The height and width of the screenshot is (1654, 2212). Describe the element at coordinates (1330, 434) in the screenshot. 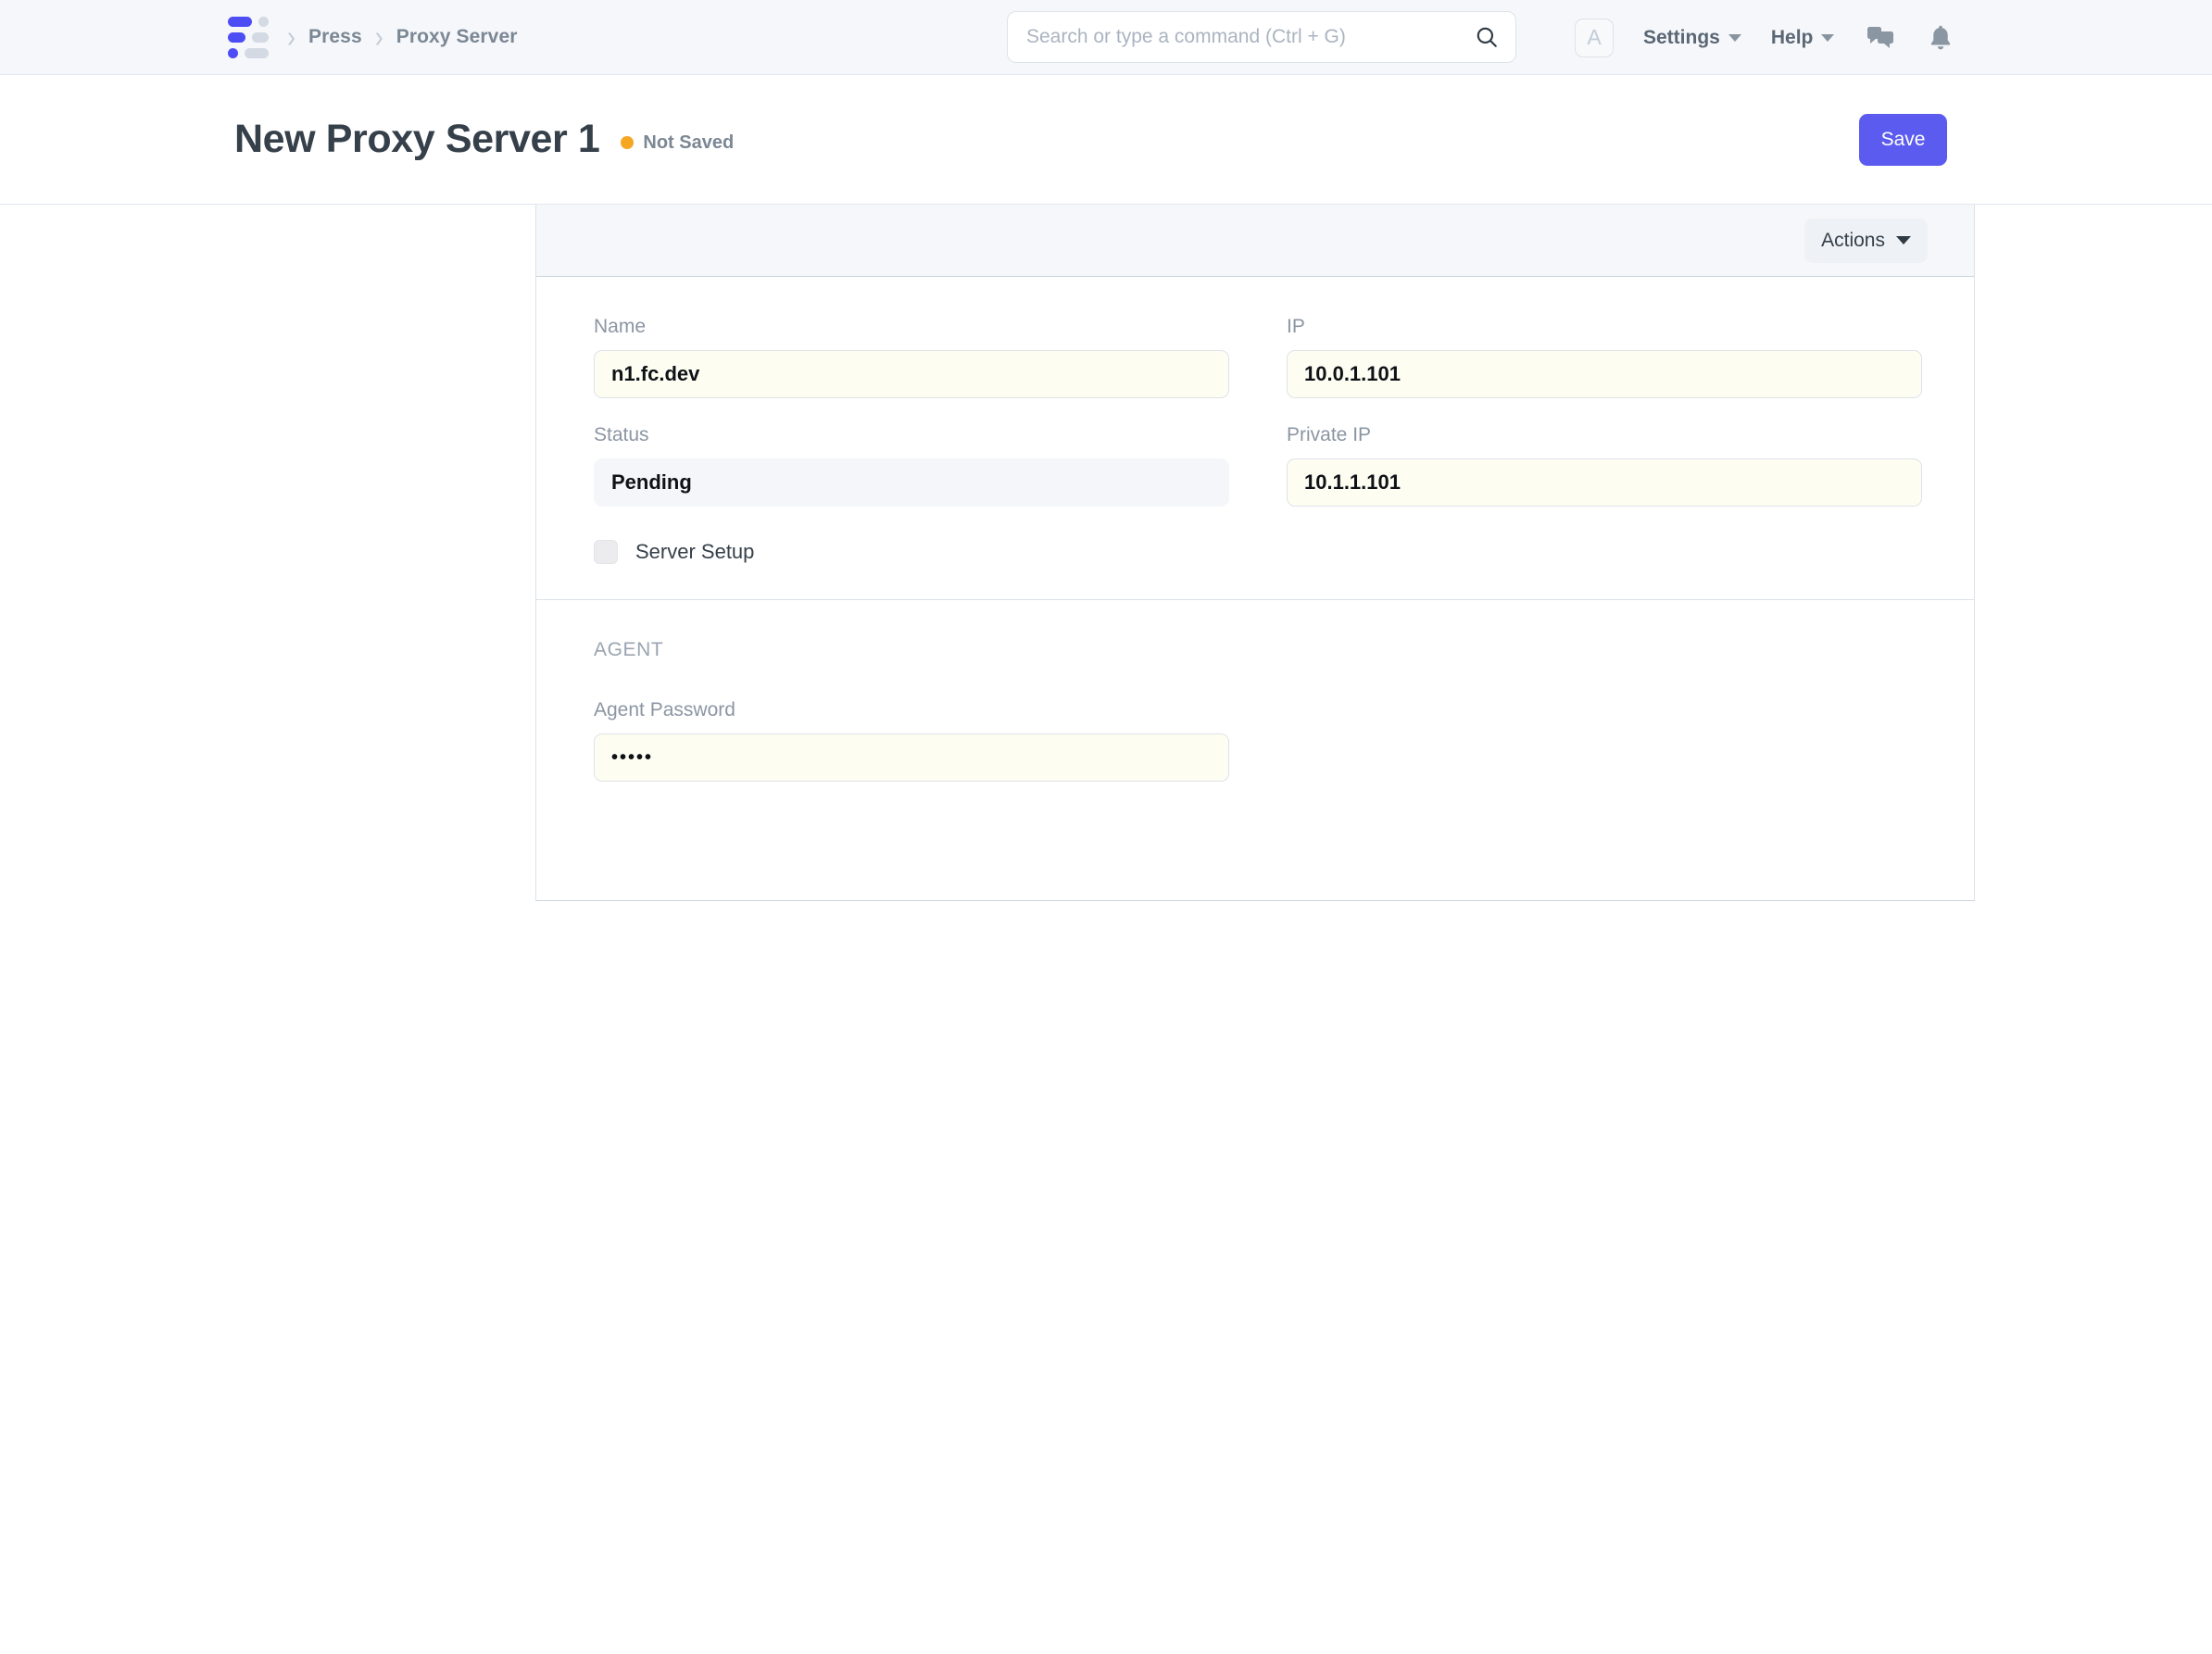

I see `field-private-ip-label: Private IP` at that location.